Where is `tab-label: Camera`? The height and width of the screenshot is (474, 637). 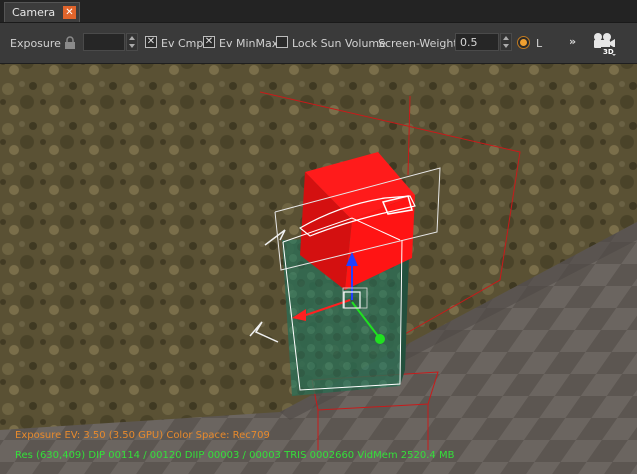
tab-label: Camera is located at coordinates (34, 12).